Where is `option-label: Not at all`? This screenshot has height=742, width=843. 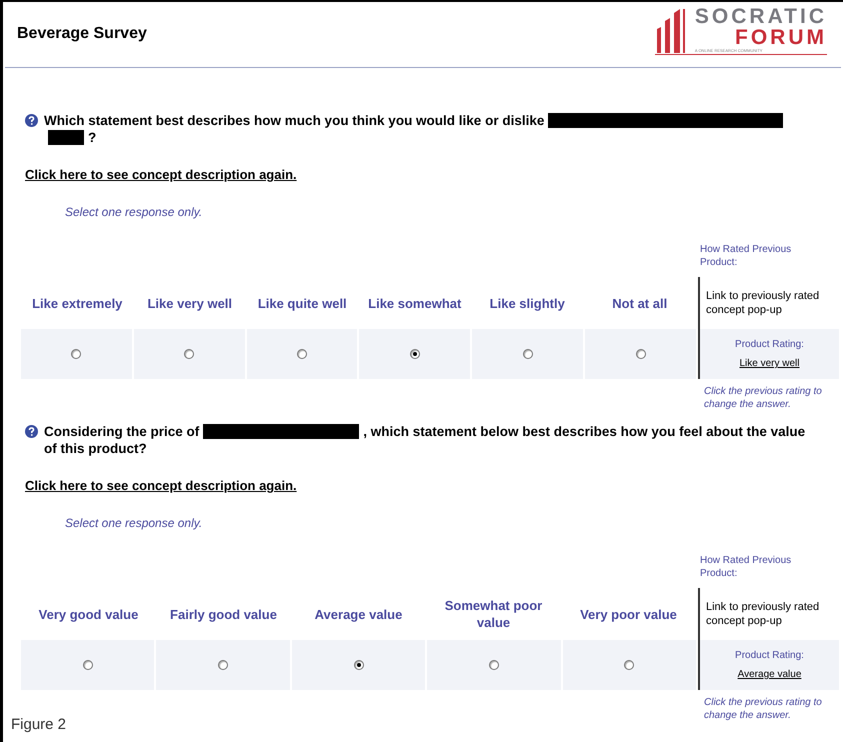
option-label: Not at all is located at coordinates (640, 303).